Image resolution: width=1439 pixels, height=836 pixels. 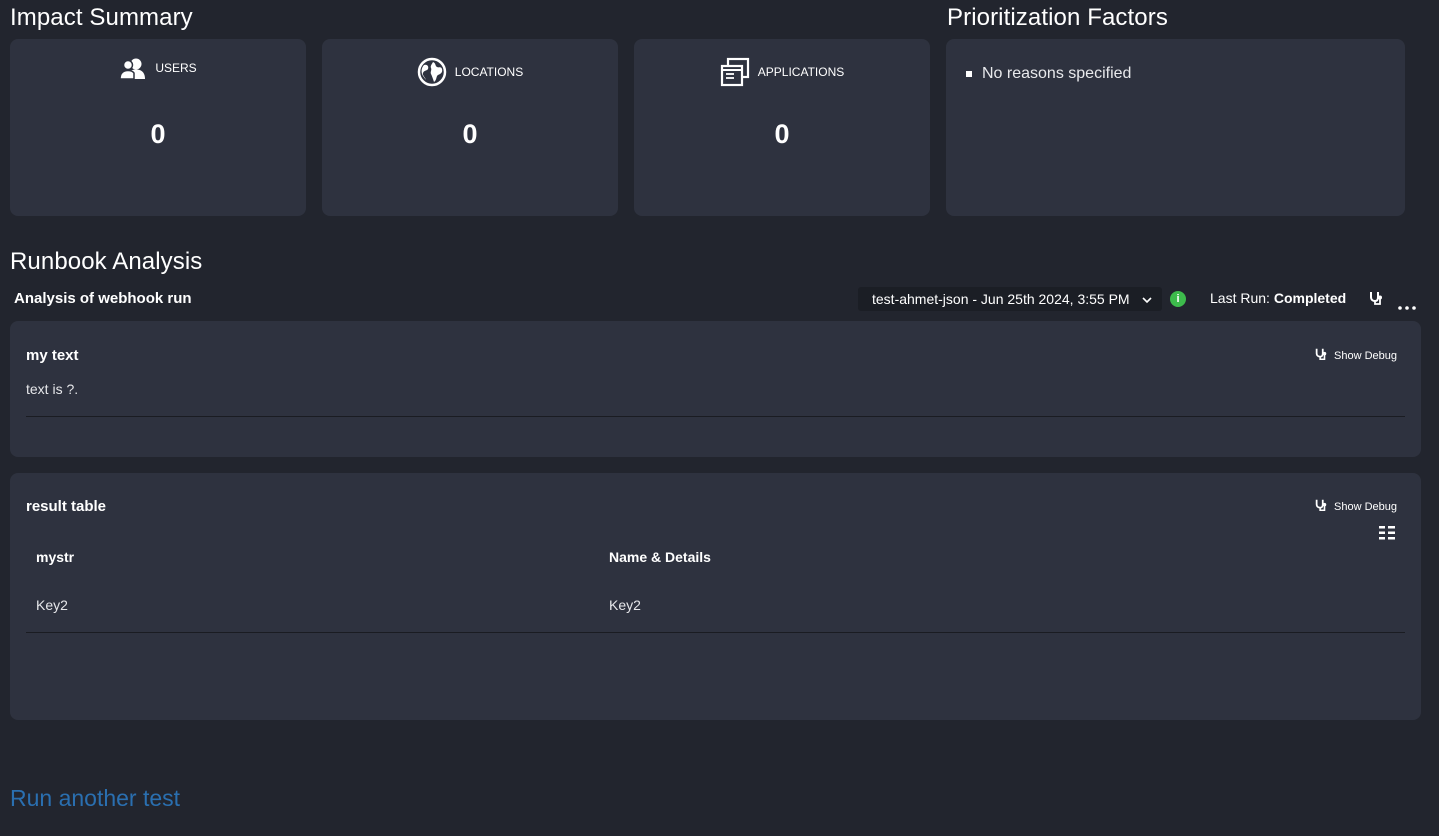 What do you see at coordinates (1175, 127) in the screenshot?
I see `prioritization-card: No reasons specified` at bounding box center [1175, 127].